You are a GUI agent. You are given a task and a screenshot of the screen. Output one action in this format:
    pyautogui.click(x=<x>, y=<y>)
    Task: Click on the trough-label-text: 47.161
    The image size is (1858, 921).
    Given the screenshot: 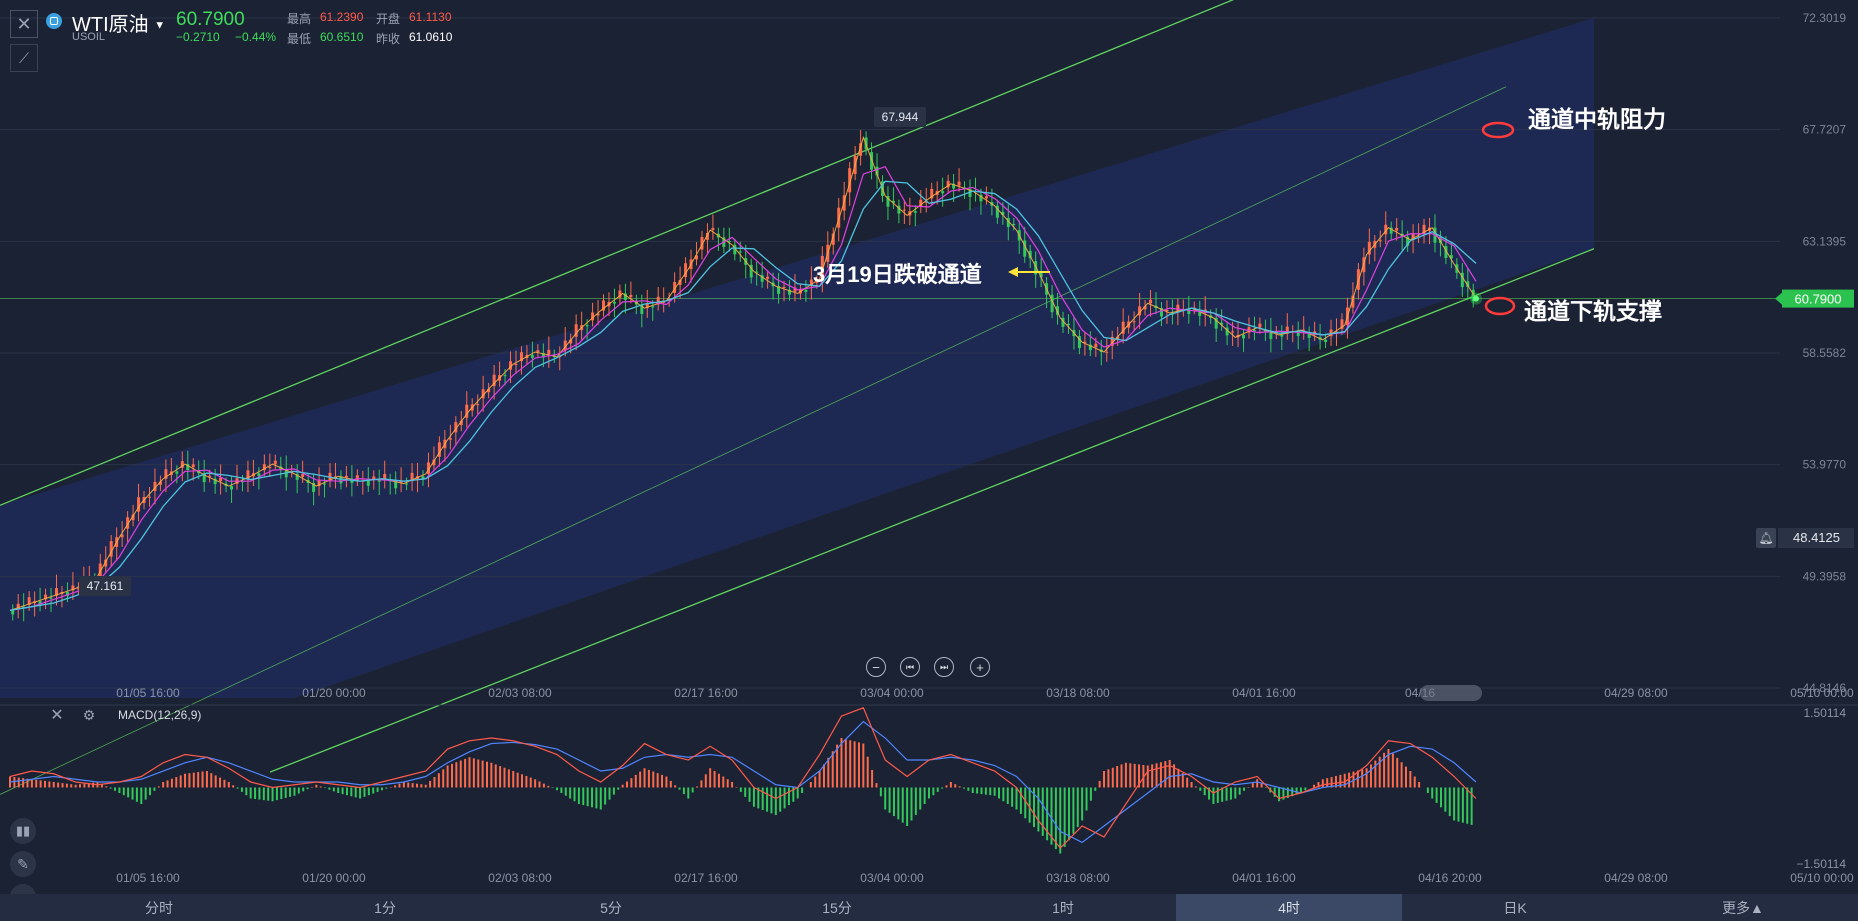 What is the action you would take?
    pyautogui.click(x=105, y=586)
    